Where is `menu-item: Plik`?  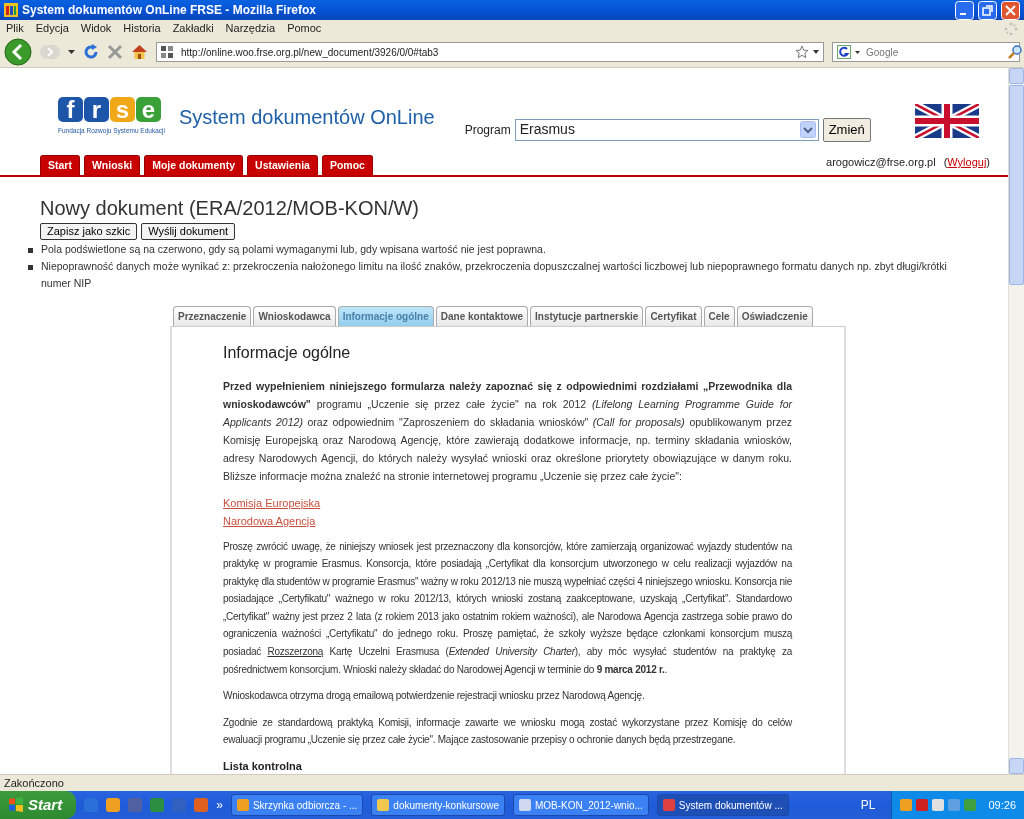 menu-item: Plik is located at coordinates (15, 28).